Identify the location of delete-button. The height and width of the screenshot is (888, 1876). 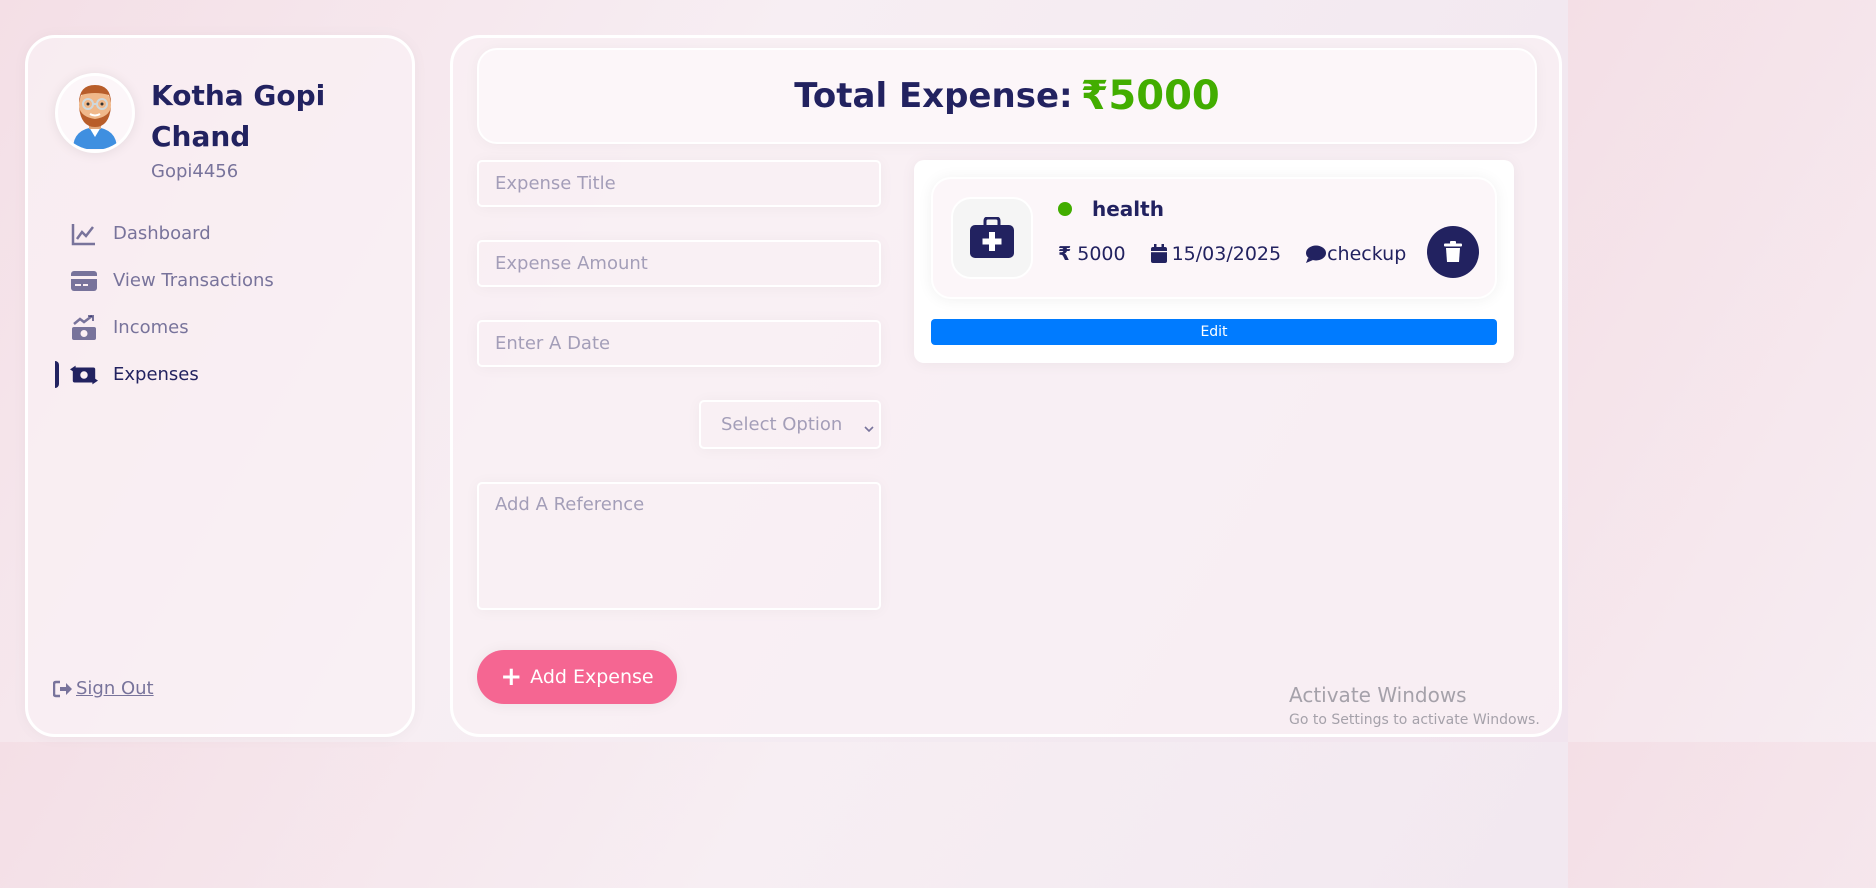
(1453, 252).